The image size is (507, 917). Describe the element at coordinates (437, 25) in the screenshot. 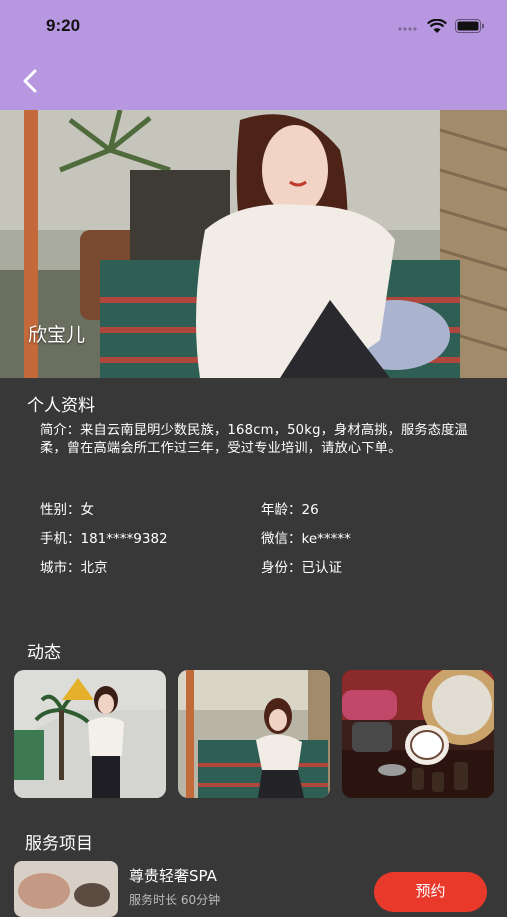

I see `wifi-icon` at that location.